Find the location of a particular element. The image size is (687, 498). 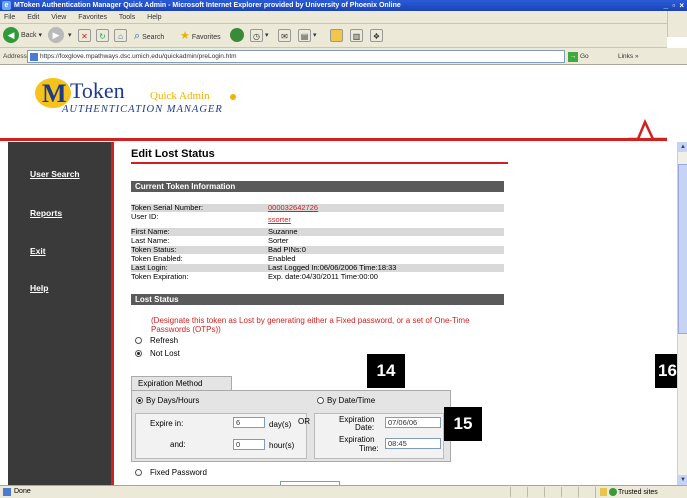

go-arrow-icon: → is located at coordinates (573, 57).